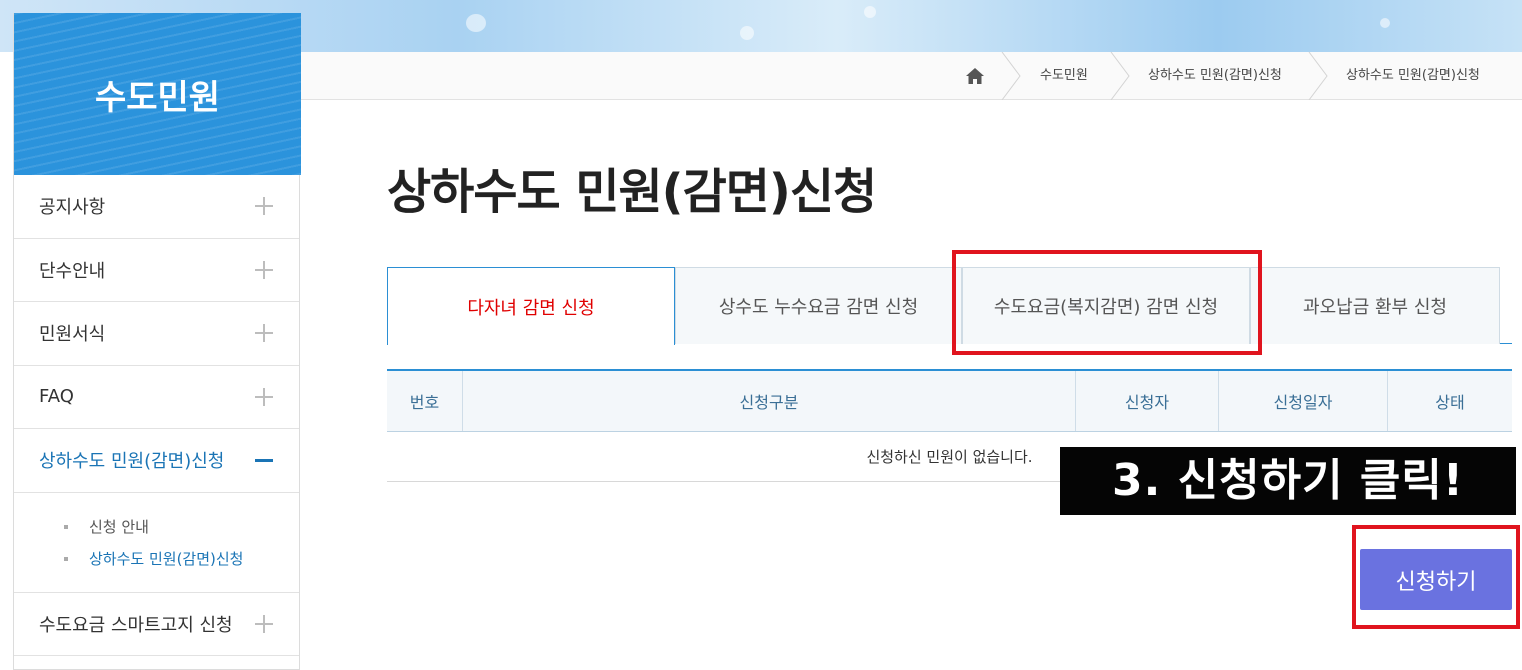 This screenshot has height=670, width=1522. What do you see at coordinates (264, 461) in the screenshot?
I see `minus-icon` at bounding box center [264, 461].